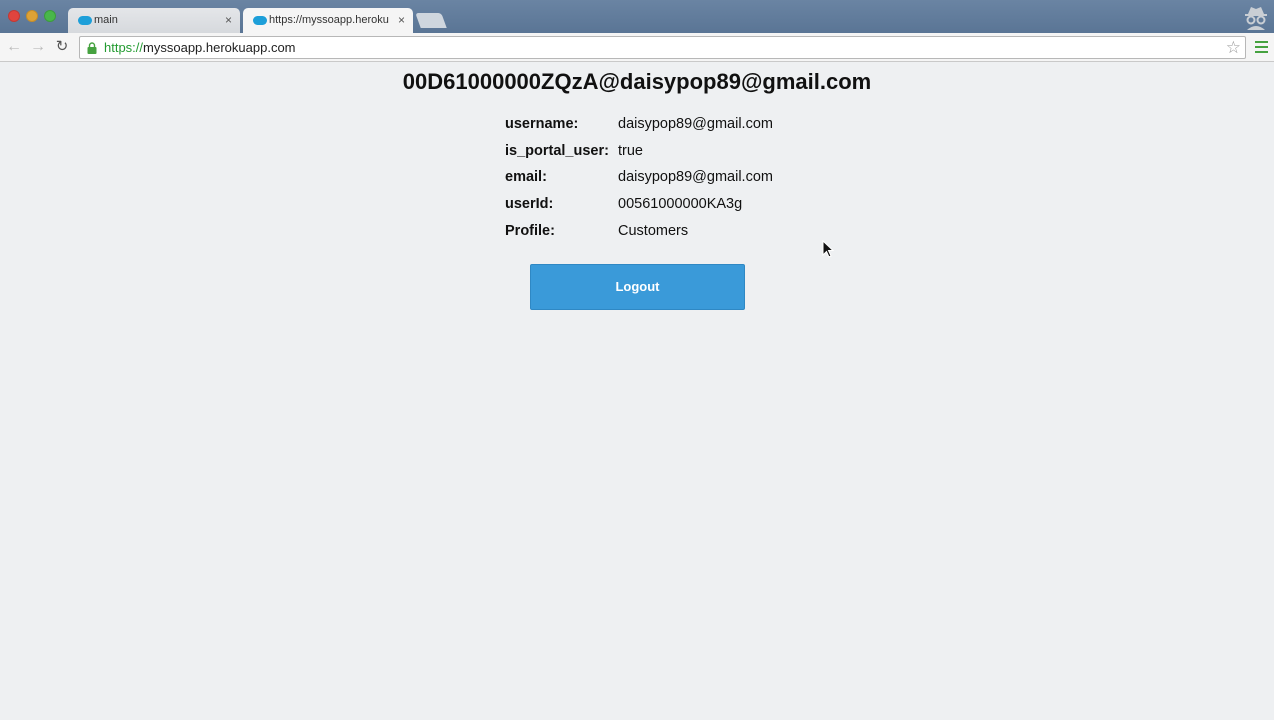 The image size is (1274, 720). I want to click on field-label: Profile:, so click(530, 230).